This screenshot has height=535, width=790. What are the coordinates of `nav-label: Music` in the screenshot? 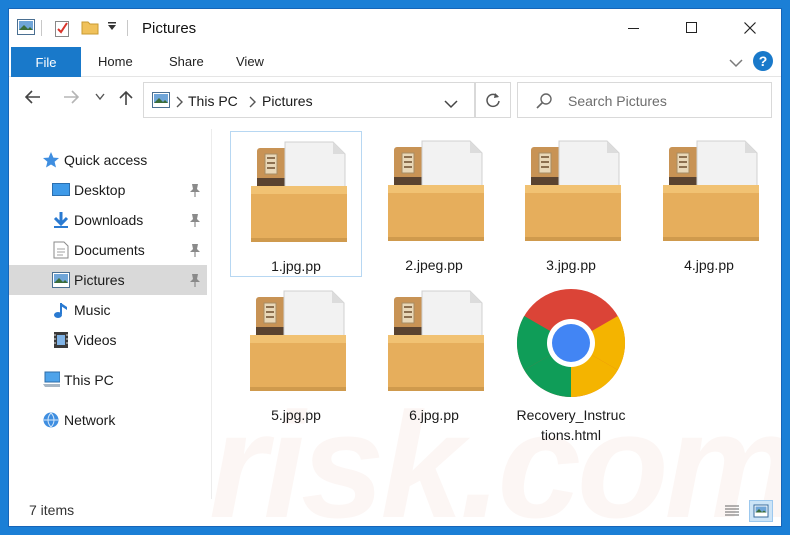 It's located at (92, 310).